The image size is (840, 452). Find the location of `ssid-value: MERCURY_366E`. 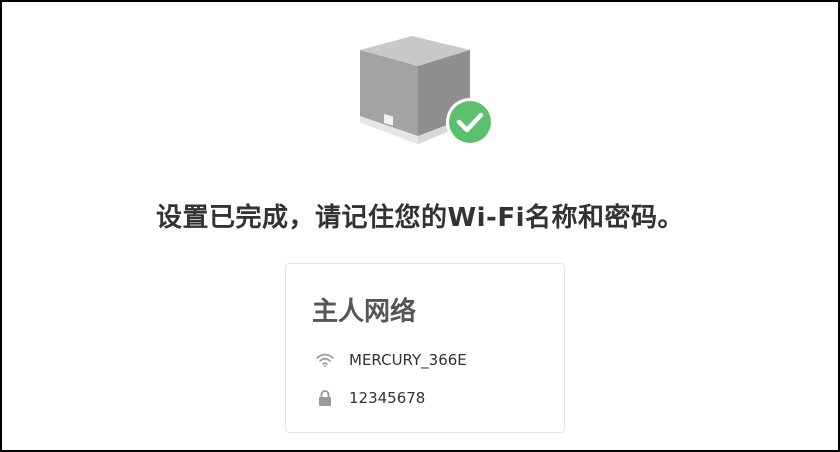

ssid-value: MERCURY_366E is located at coordinates (408, 360).